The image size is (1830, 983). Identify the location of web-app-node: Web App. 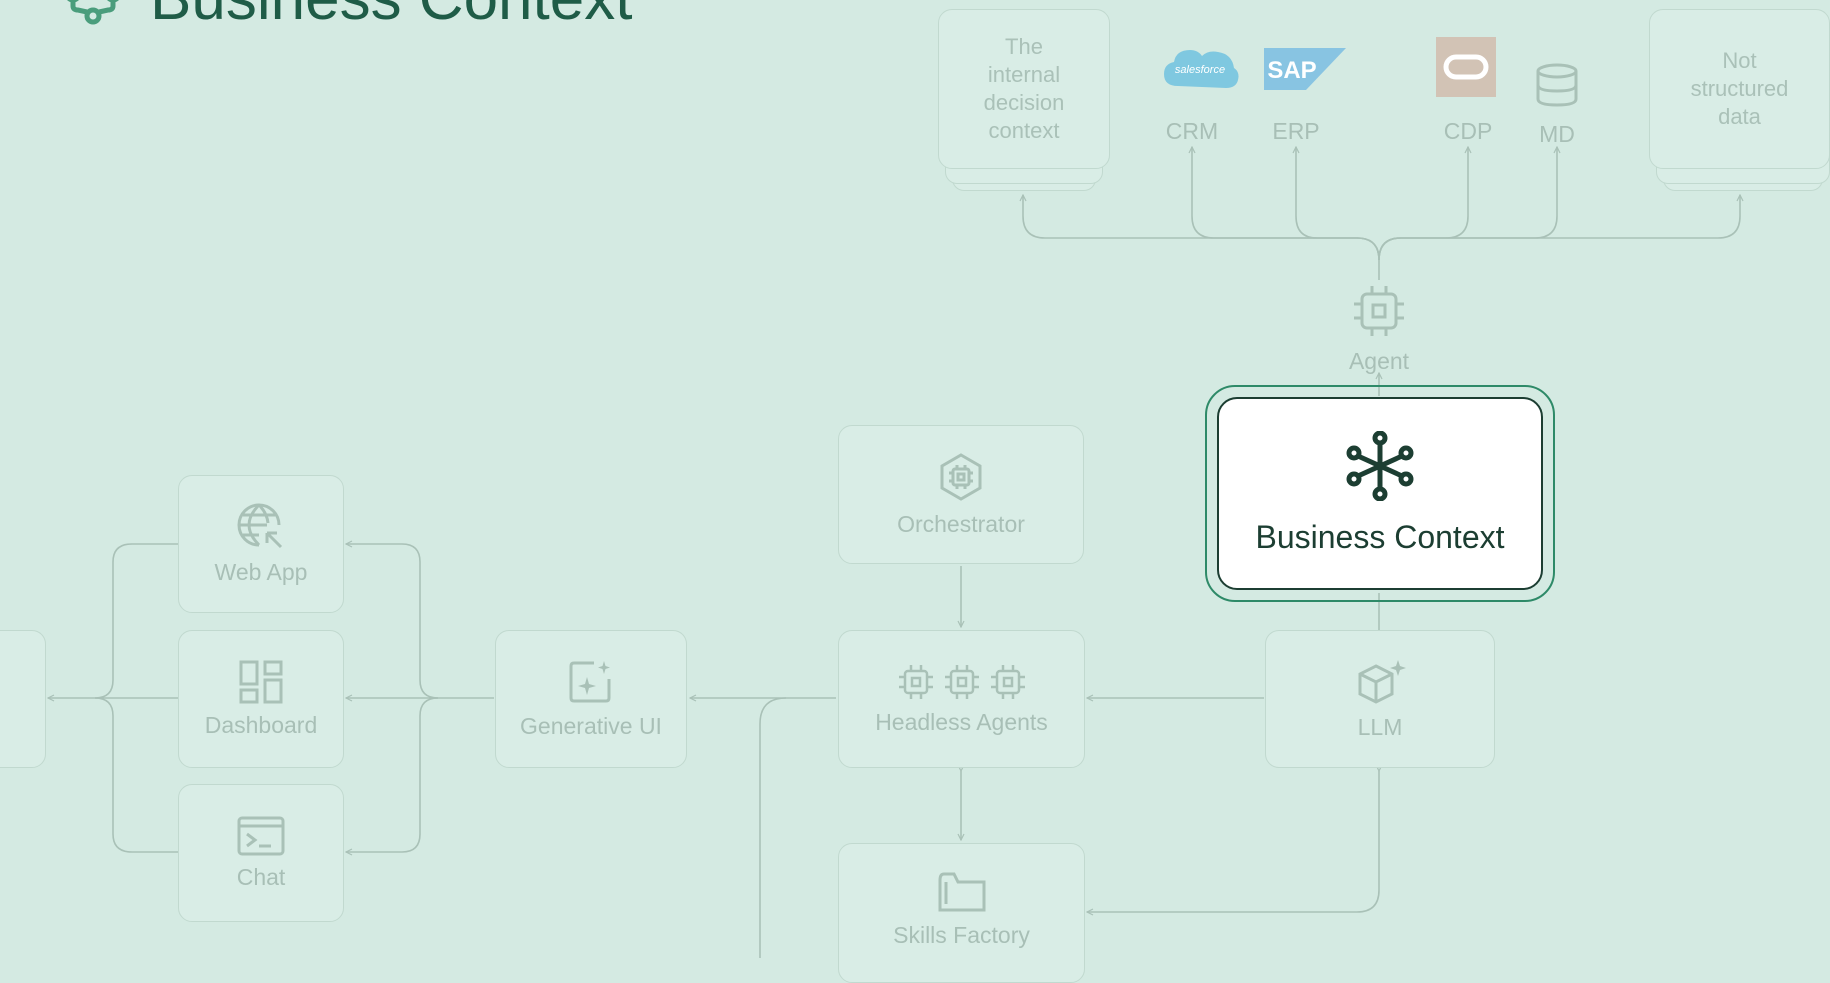
(261, 544).